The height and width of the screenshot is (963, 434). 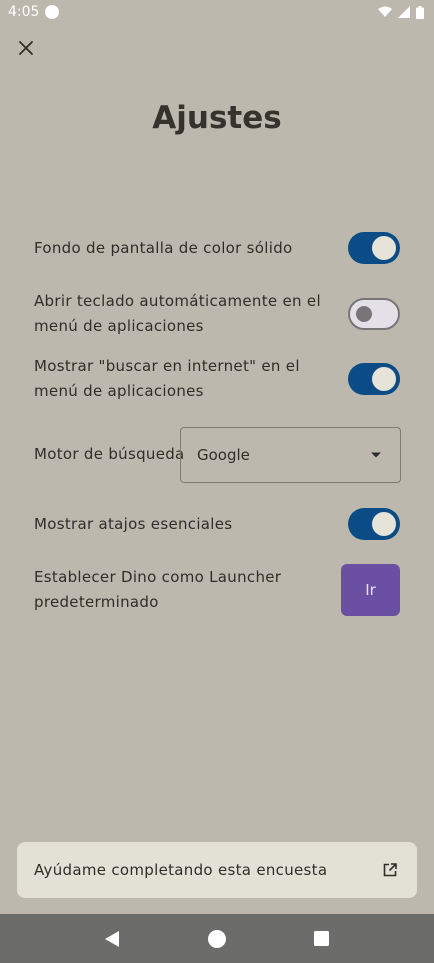 What do you see at coordinates (133, 523) in the screenshot?
I see `setting-label-essential-shortcuts: Mostrar atajos esenciales` at bounding box center [133, 523].